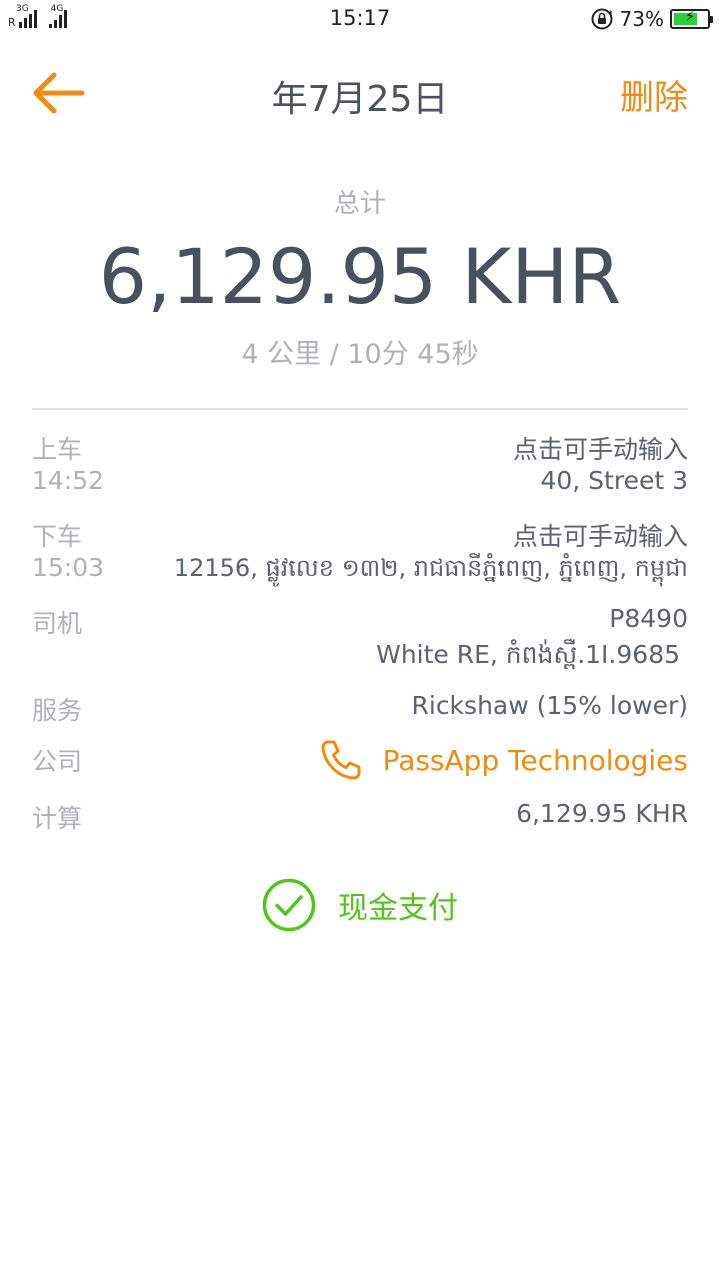 This screenshot has width=720, height=1280. What do you see at coordinates (57, 623) in the screenshot?
I see `driver-label: 司机` at bounding box center [57, 623].